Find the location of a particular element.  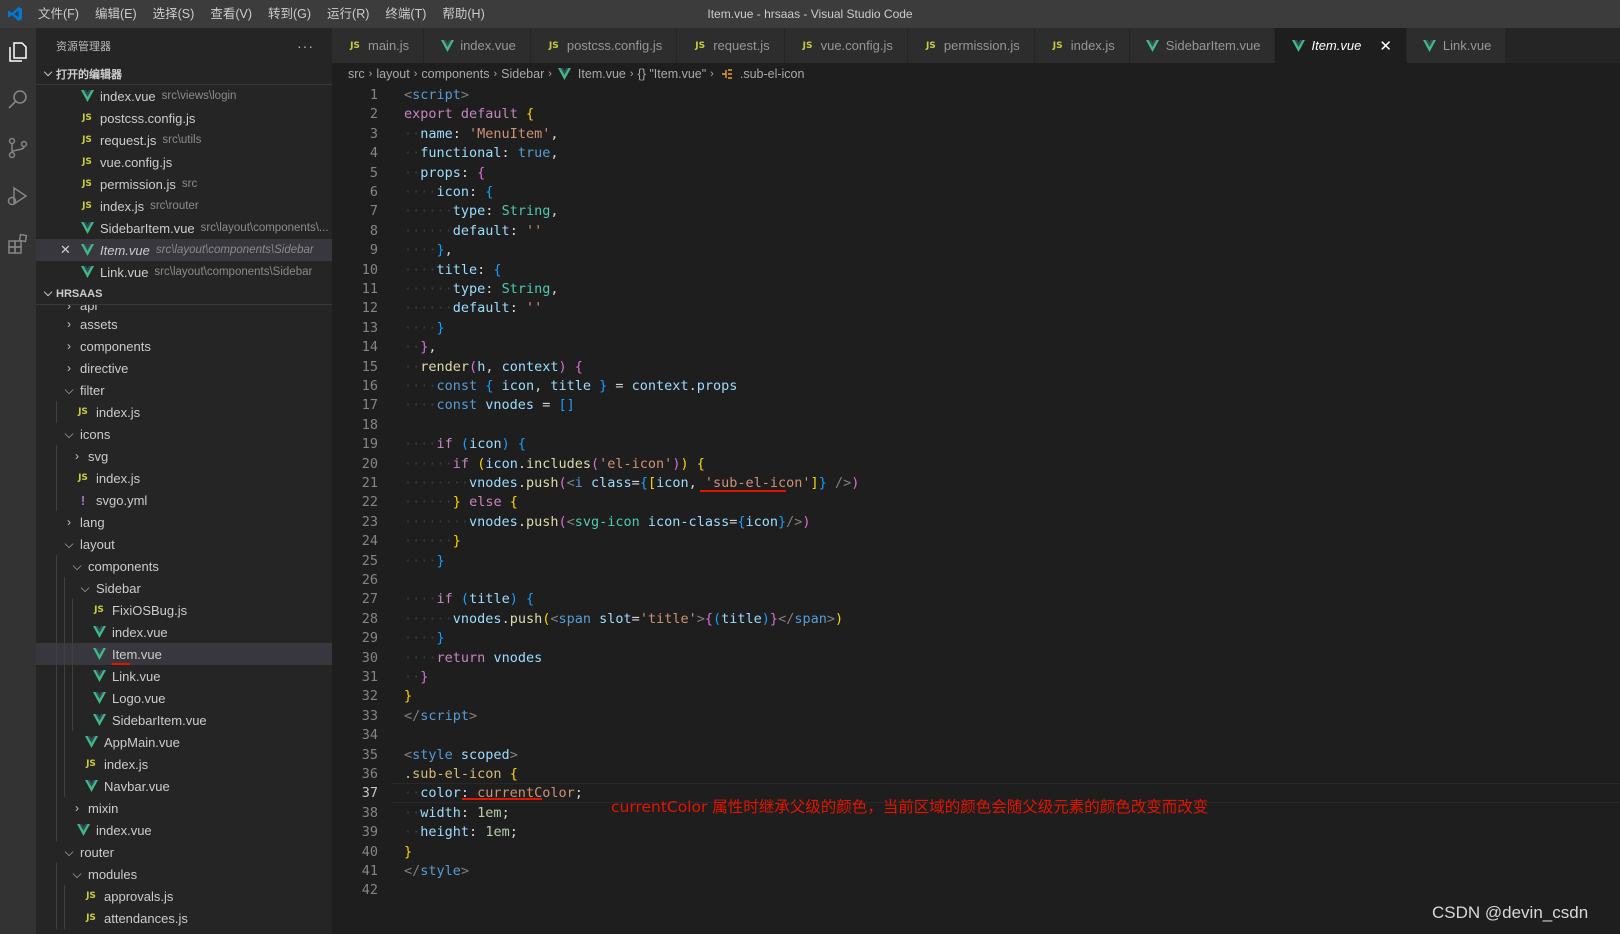

line-number: 38 is located at coordinates (369, 812).